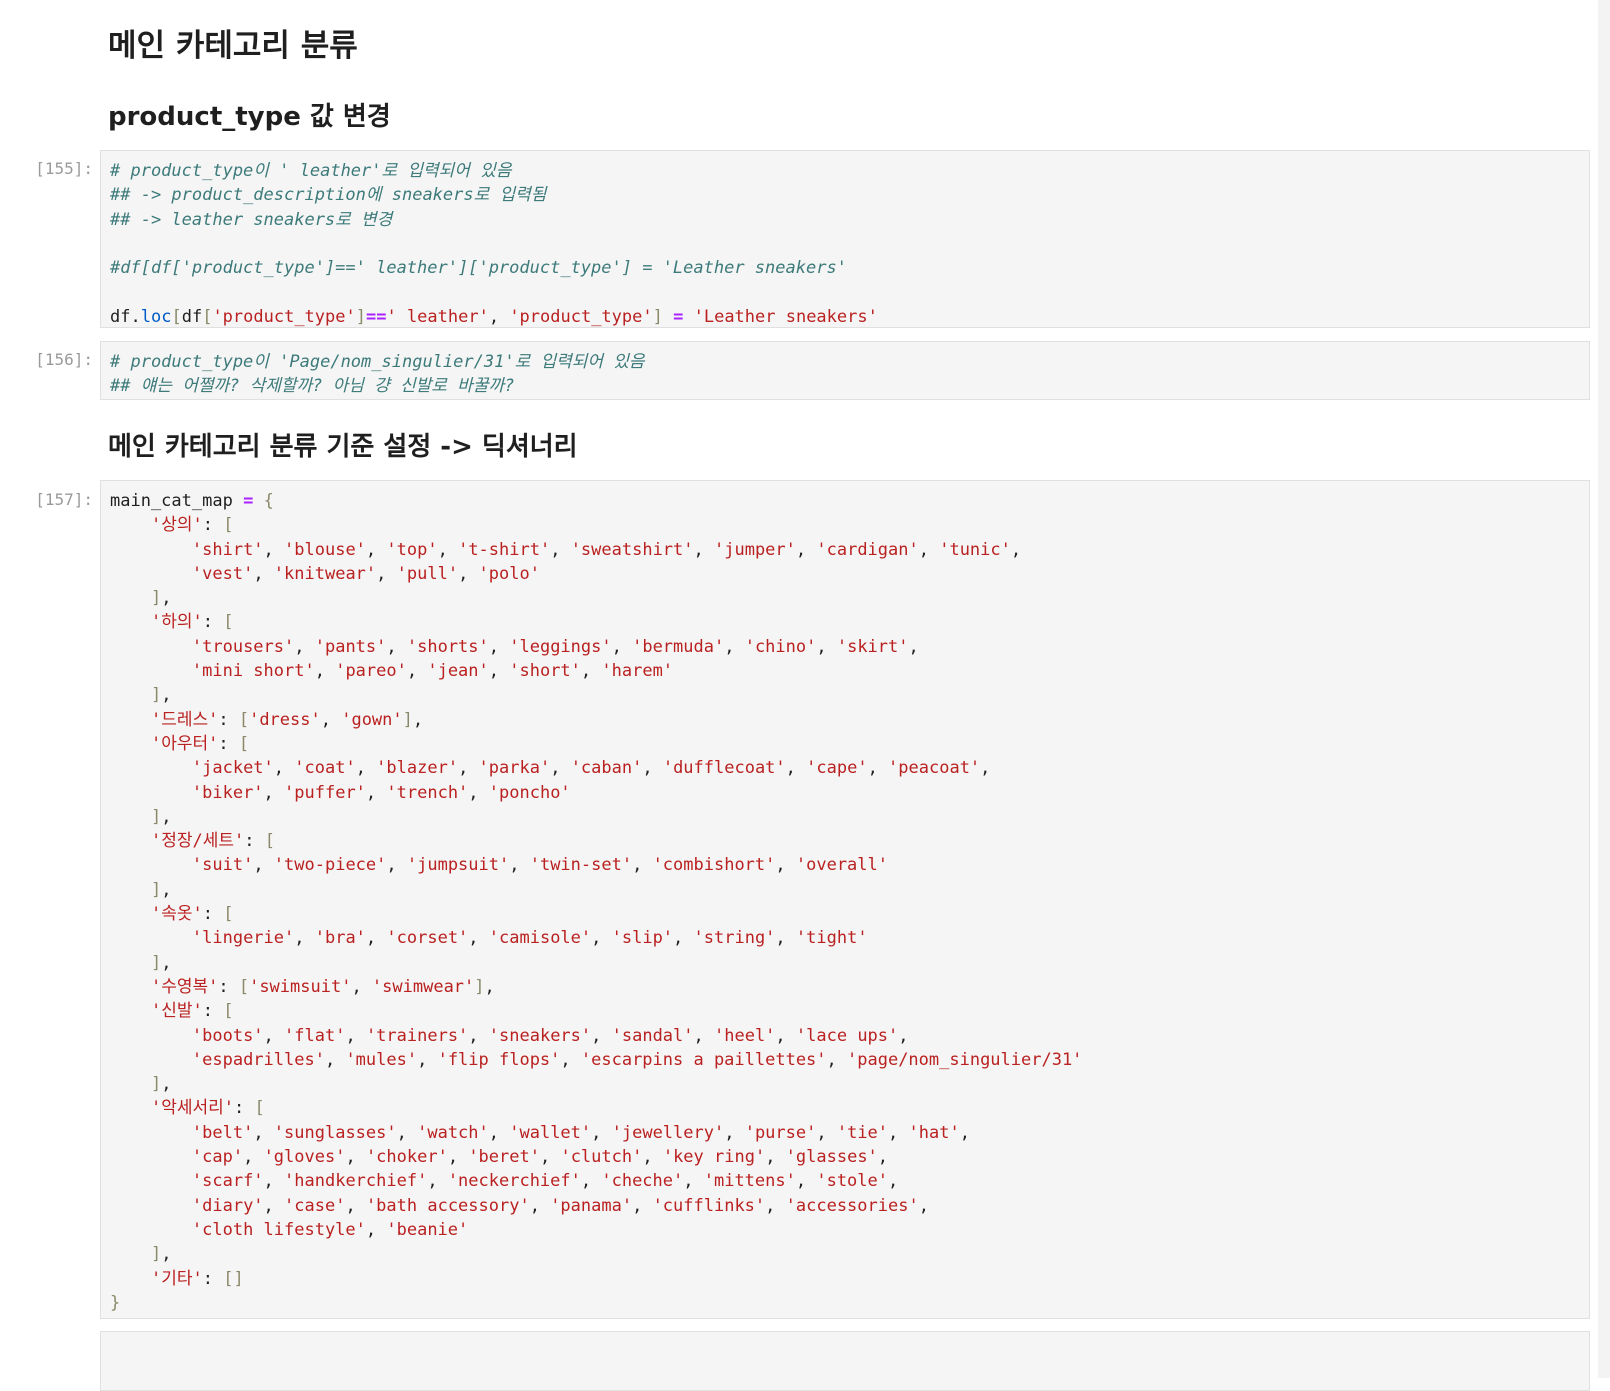  What do you see at coordinates (785, 316) in the screenshot?
I see `code-string: 'Leather sneakers'` at bounding box center [785, 316].